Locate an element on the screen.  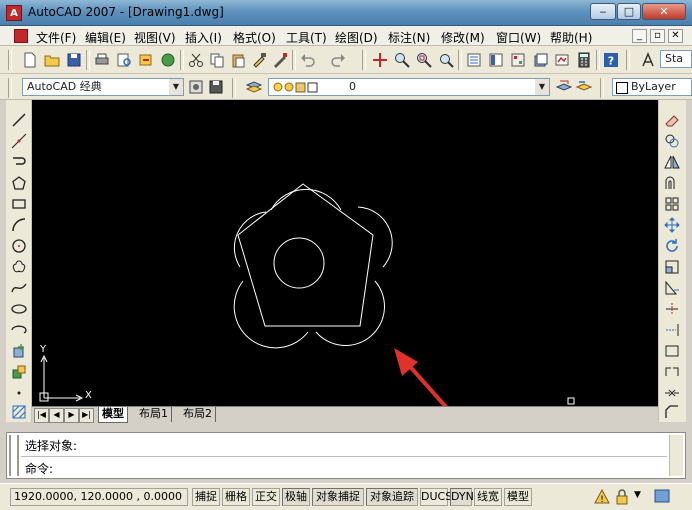
ellipse-icon is located at coordinates (19, 309).